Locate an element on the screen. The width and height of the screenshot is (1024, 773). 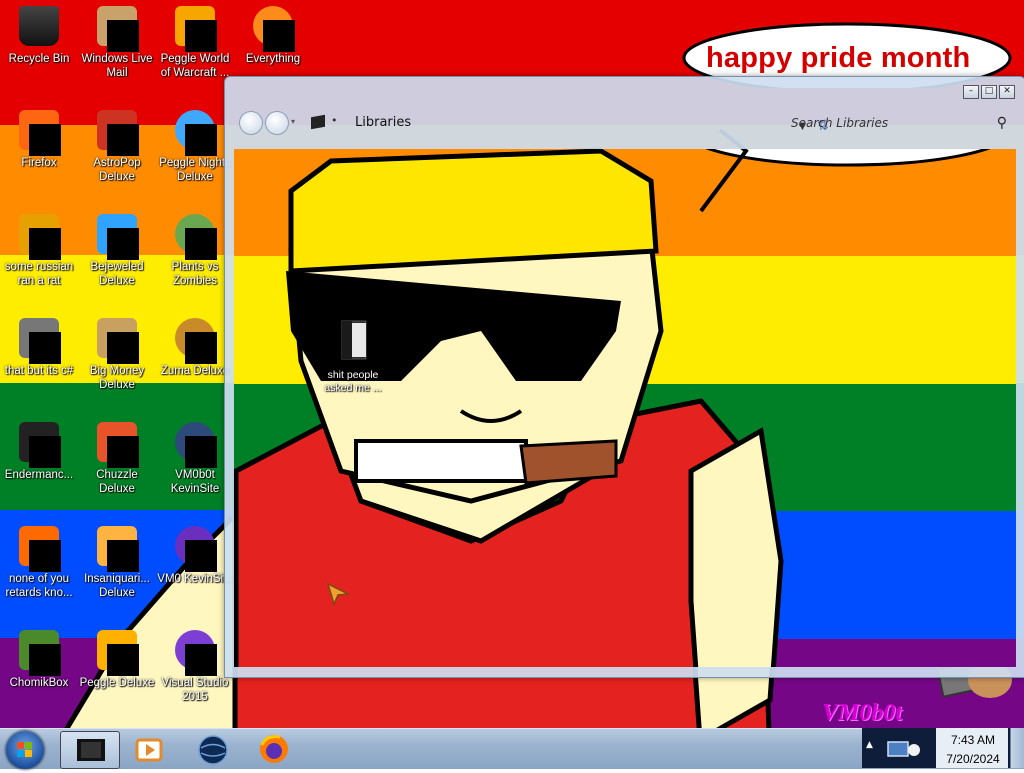
recent-pages-dropdown-icon: ▾ is located at coordinates (293, 121).